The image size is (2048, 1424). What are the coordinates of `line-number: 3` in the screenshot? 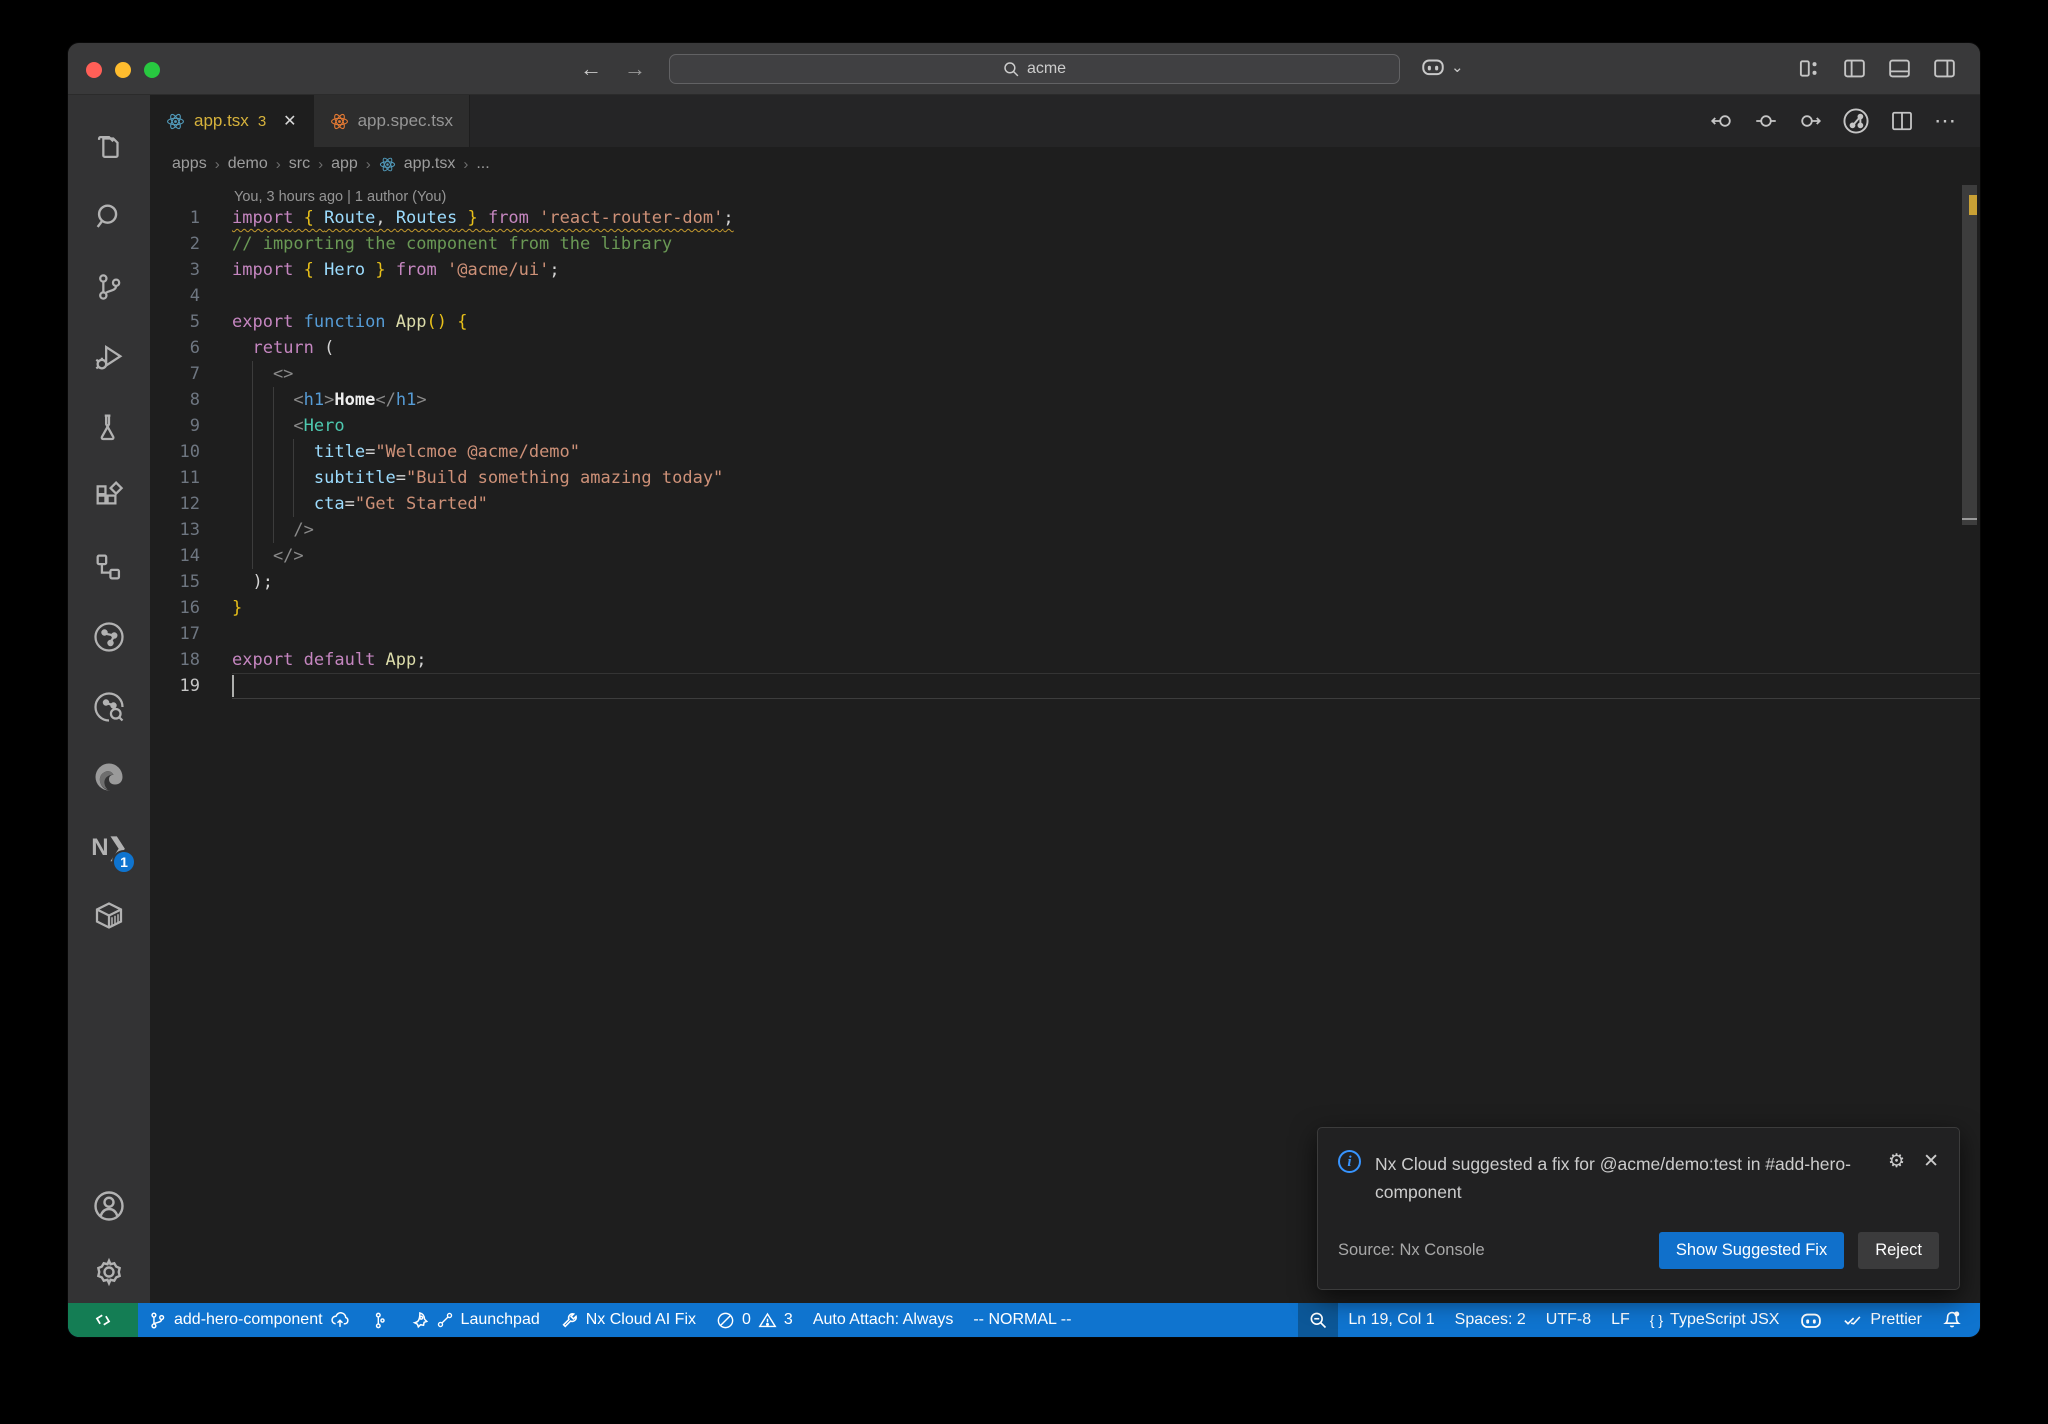 It's located at (191, 270).